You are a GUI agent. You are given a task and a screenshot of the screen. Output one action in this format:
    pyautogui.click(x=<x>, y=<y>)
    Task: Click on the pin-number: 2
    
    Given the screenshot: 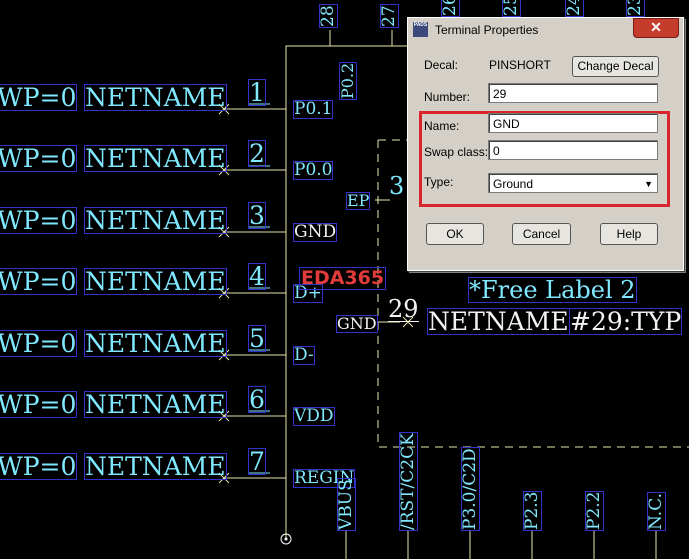 What is the action you would take?
    pyautogui.click(x=257, y=153)
    